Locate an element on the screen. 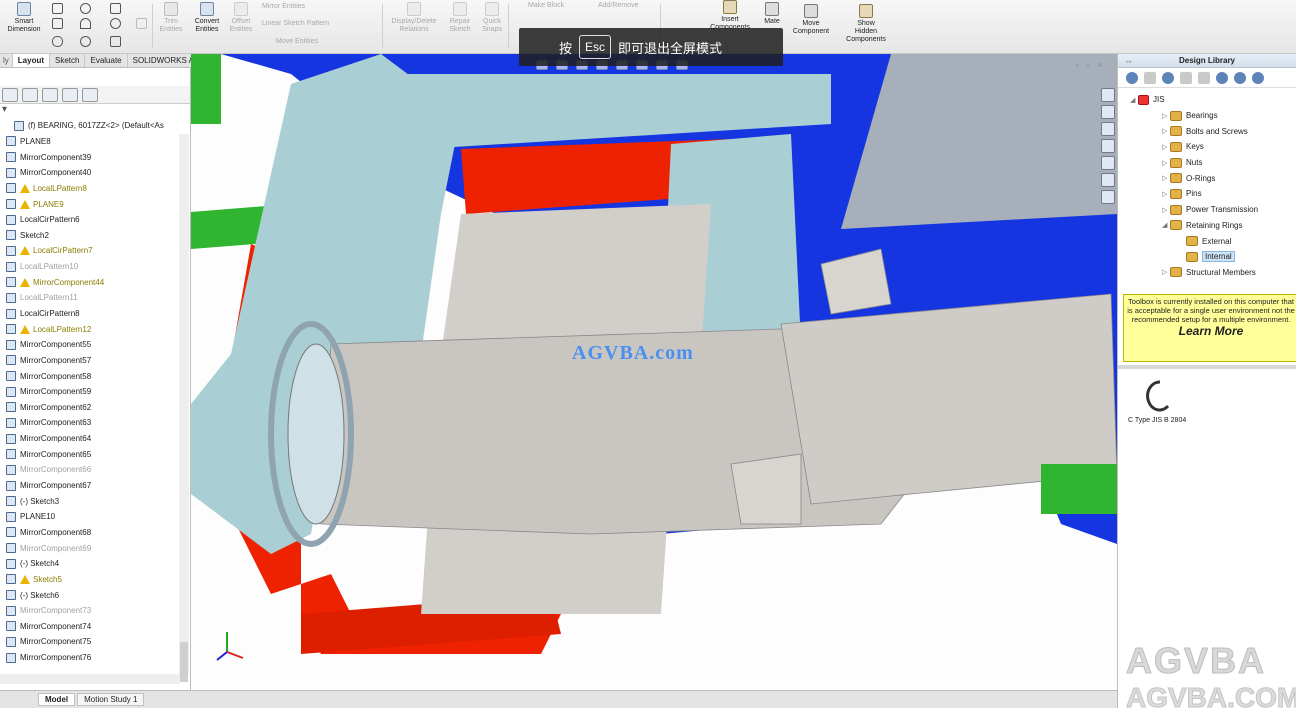  design-library-icon is located at coordinates (1108, 129).